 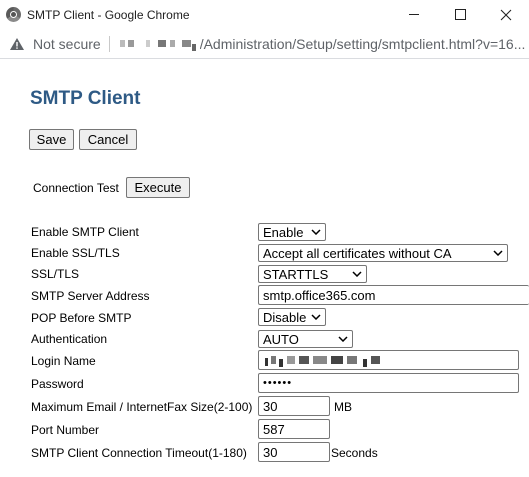 I want to click on port-number-label: Port Number, so click(x=65, y=430).